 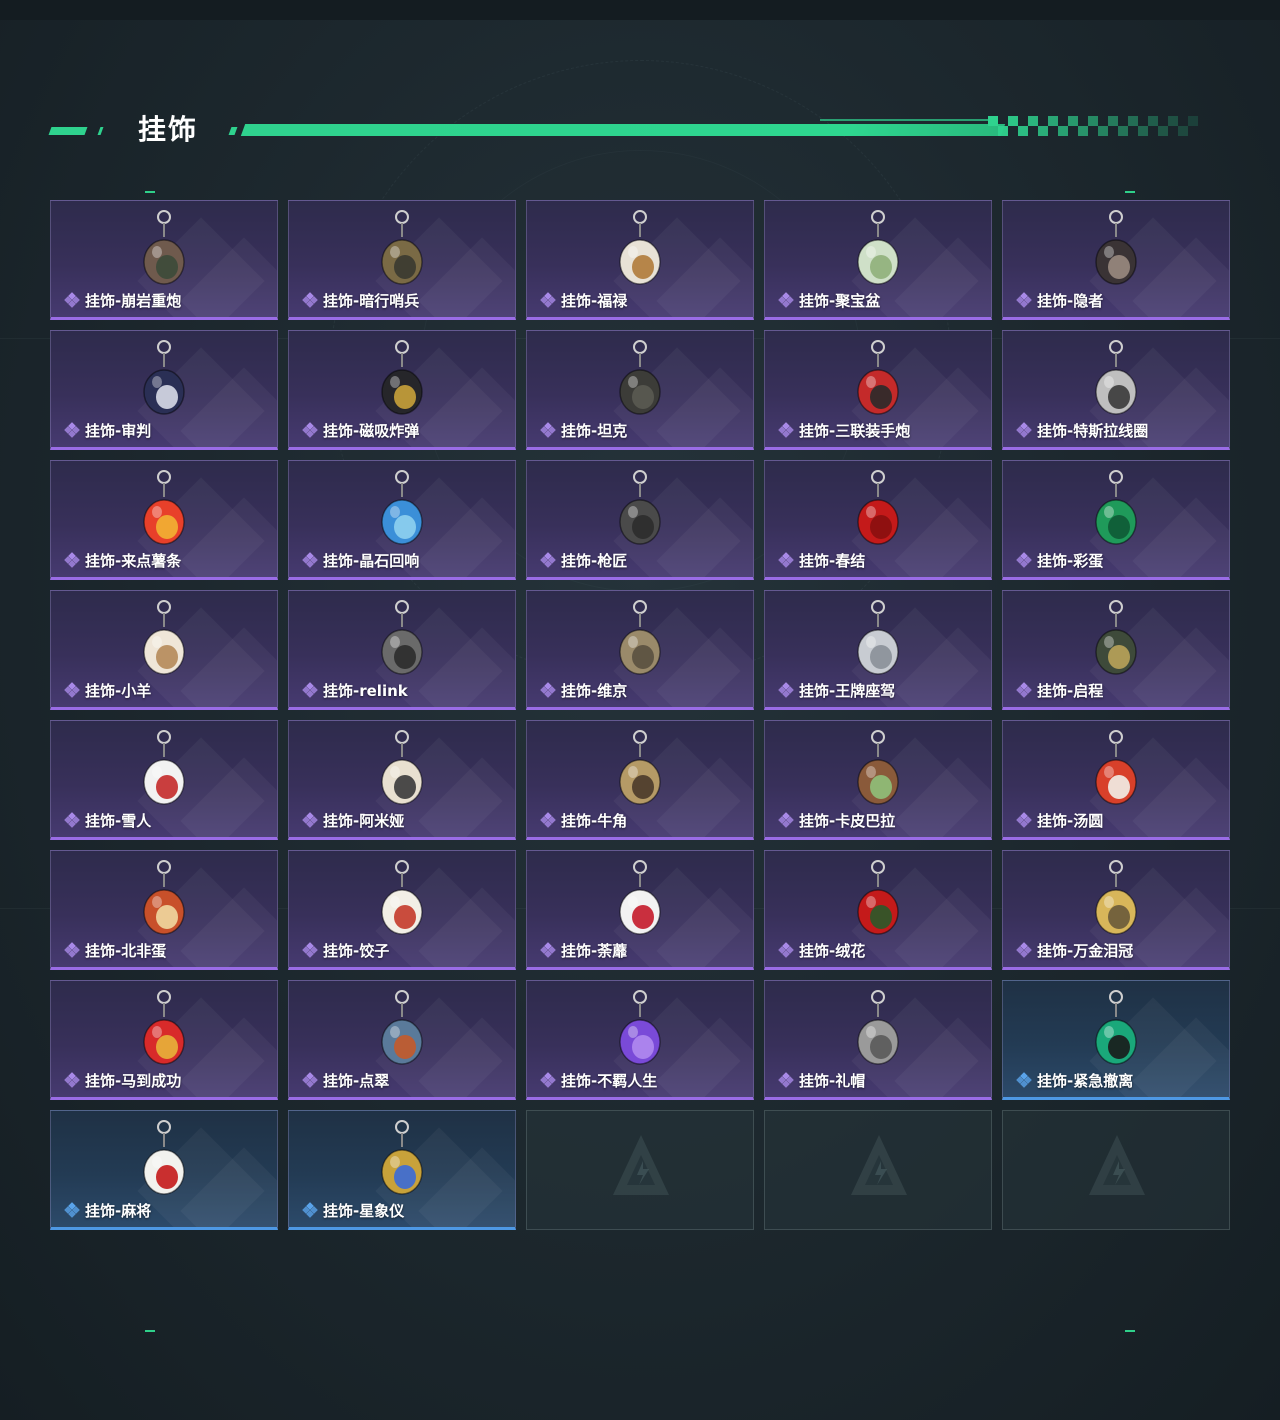 What do you see at coordinates (640, 1040) in the screenshot?
I see `charm-card: 挂饰-不羁人生` at bounding box center [640, 1040].